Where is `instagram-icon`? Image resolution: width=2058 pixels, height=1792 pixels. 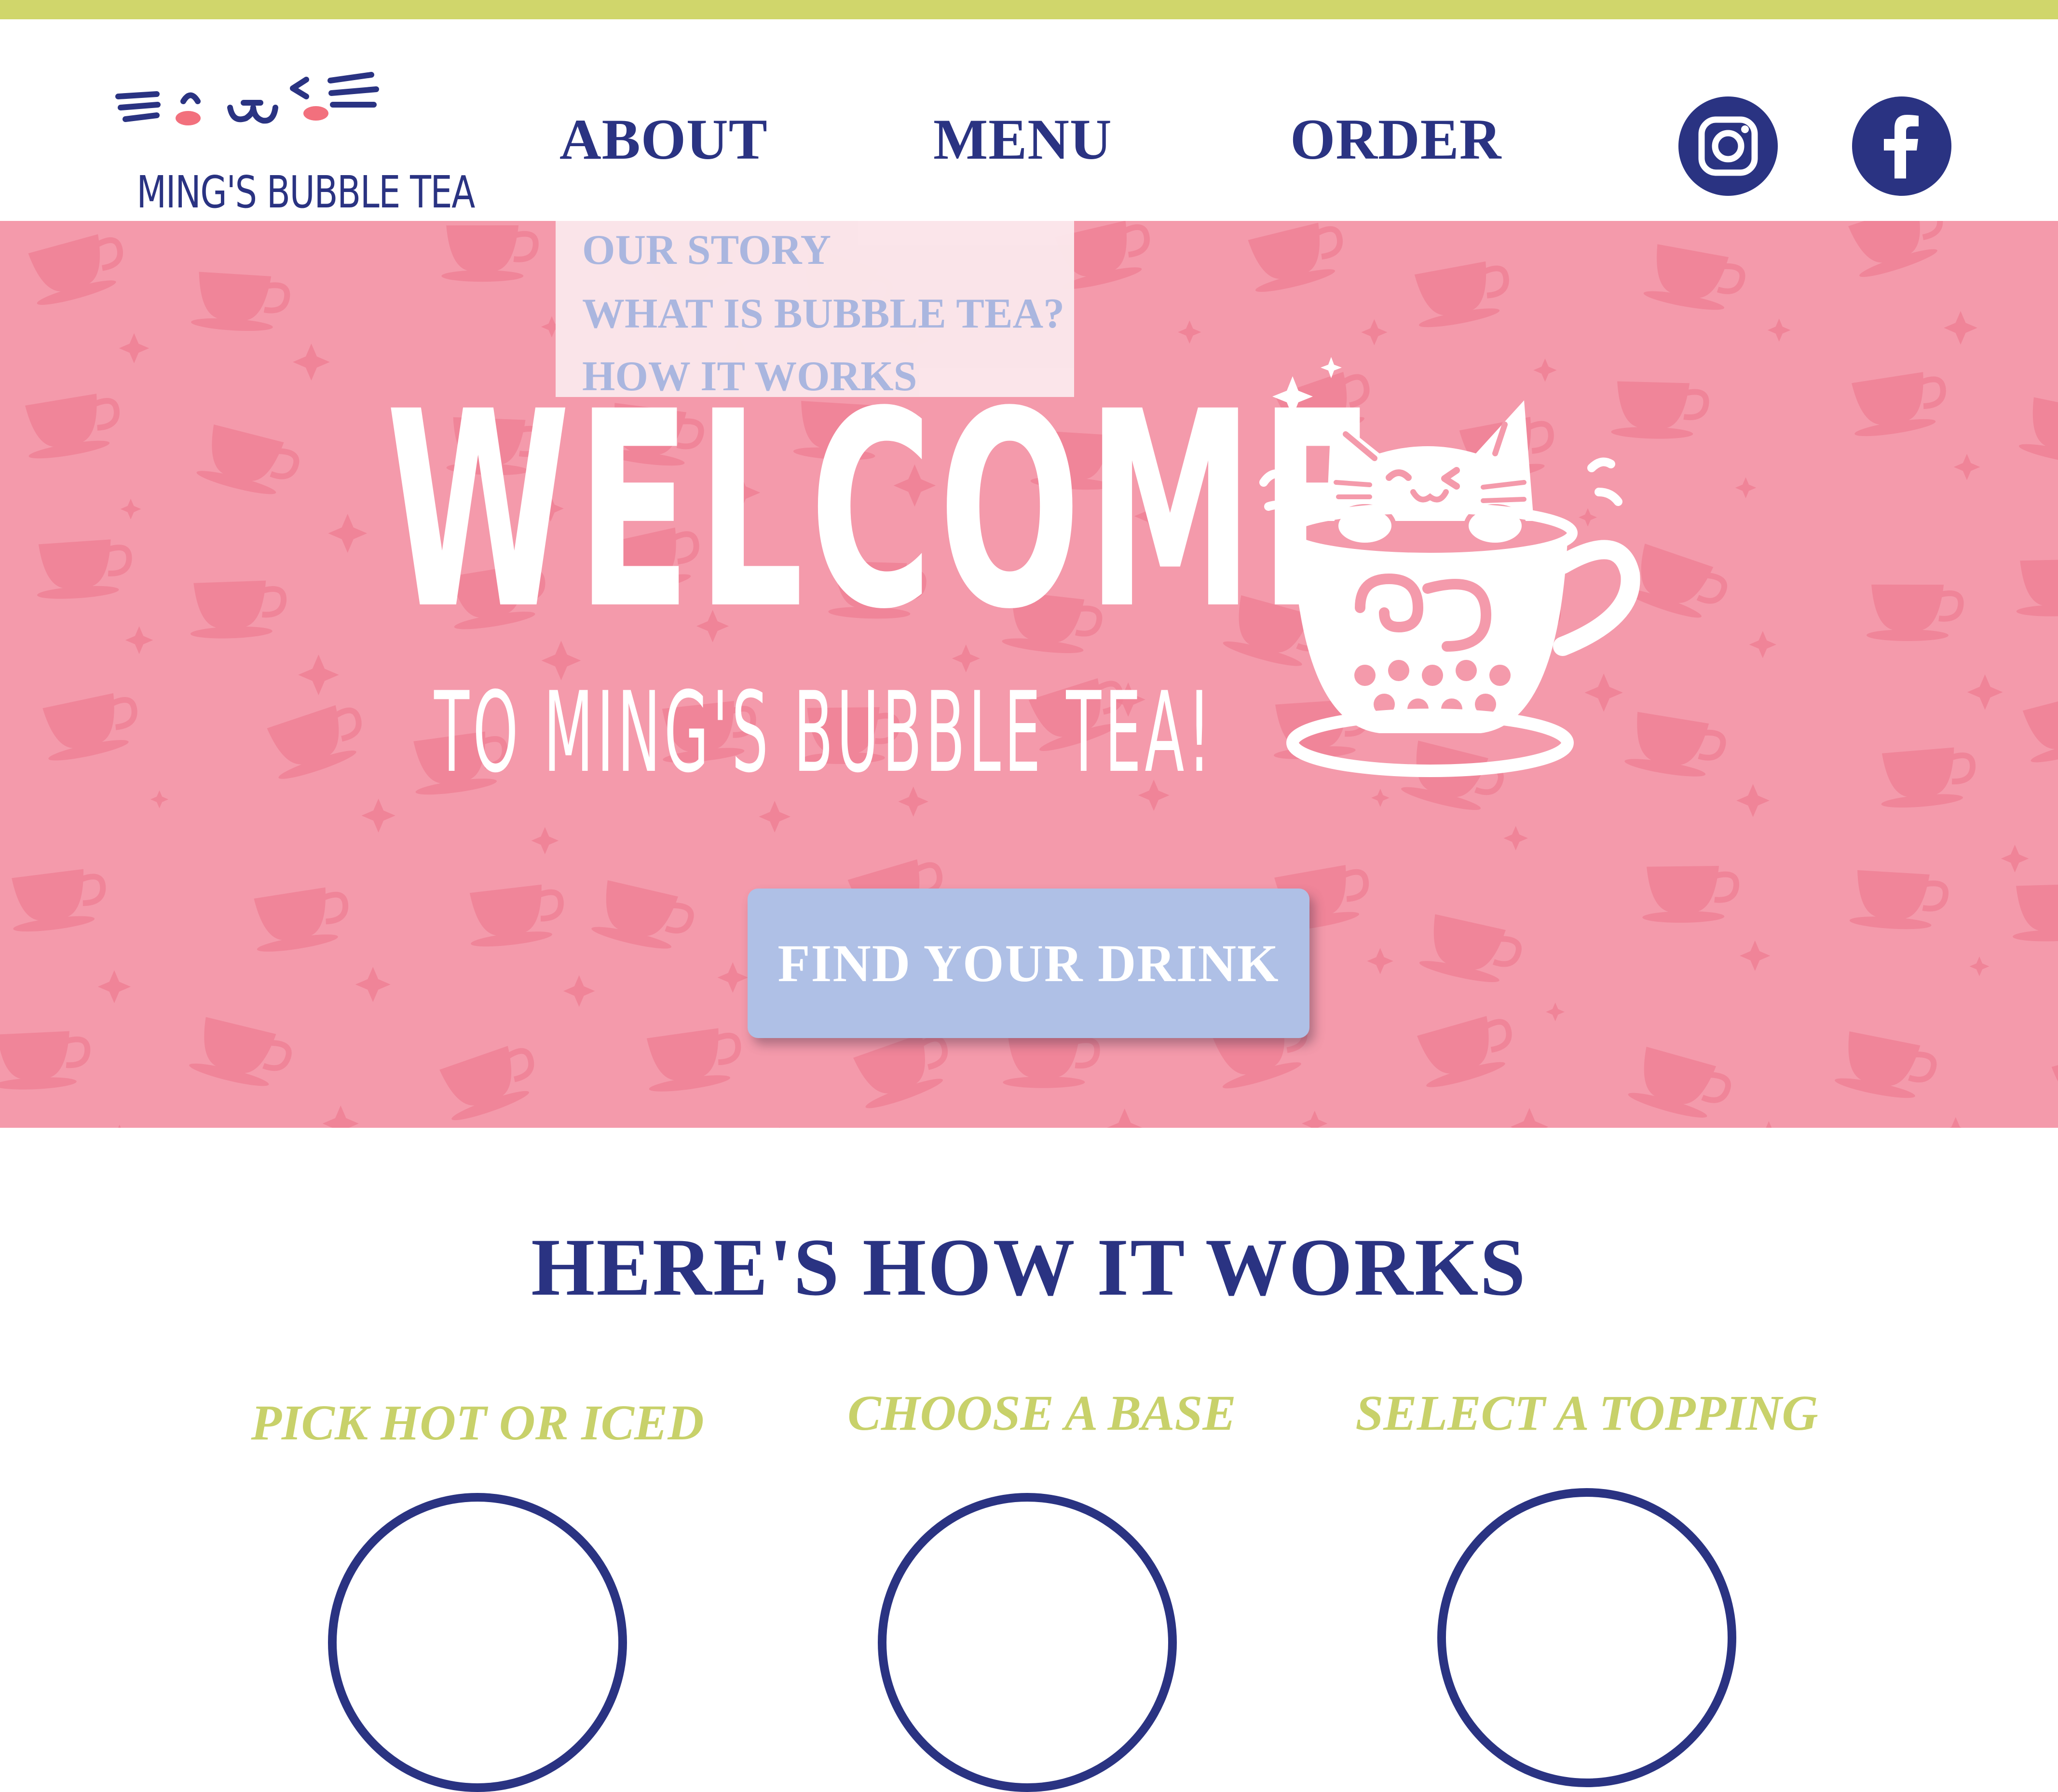
instagram-icon is located at coordinates (1728, 146).